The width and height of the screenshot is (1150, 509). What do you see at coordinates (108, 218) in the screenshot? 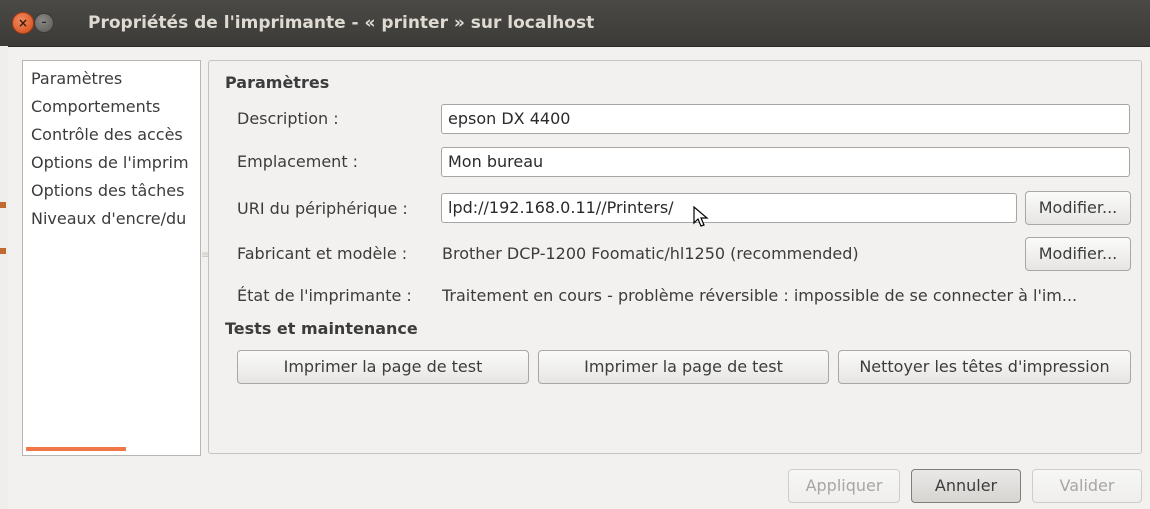
I see `sidebar-item-niveaux-encre: Niveaux d'encre/du` at bounding box center [108, 218].